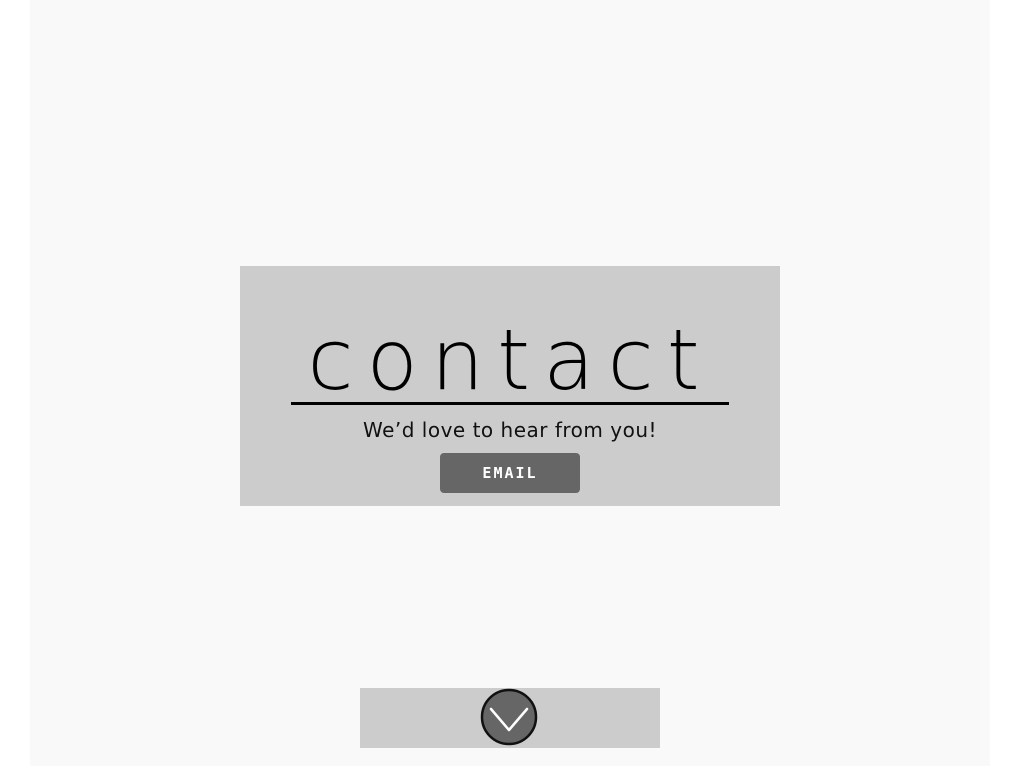 Image resolution: width=1020 pixels, height=766 pixels. Describe the element at coordinates (510, 430) in the screenshot. I see `contact-tagline: We’d love to hear from you!` at that location.